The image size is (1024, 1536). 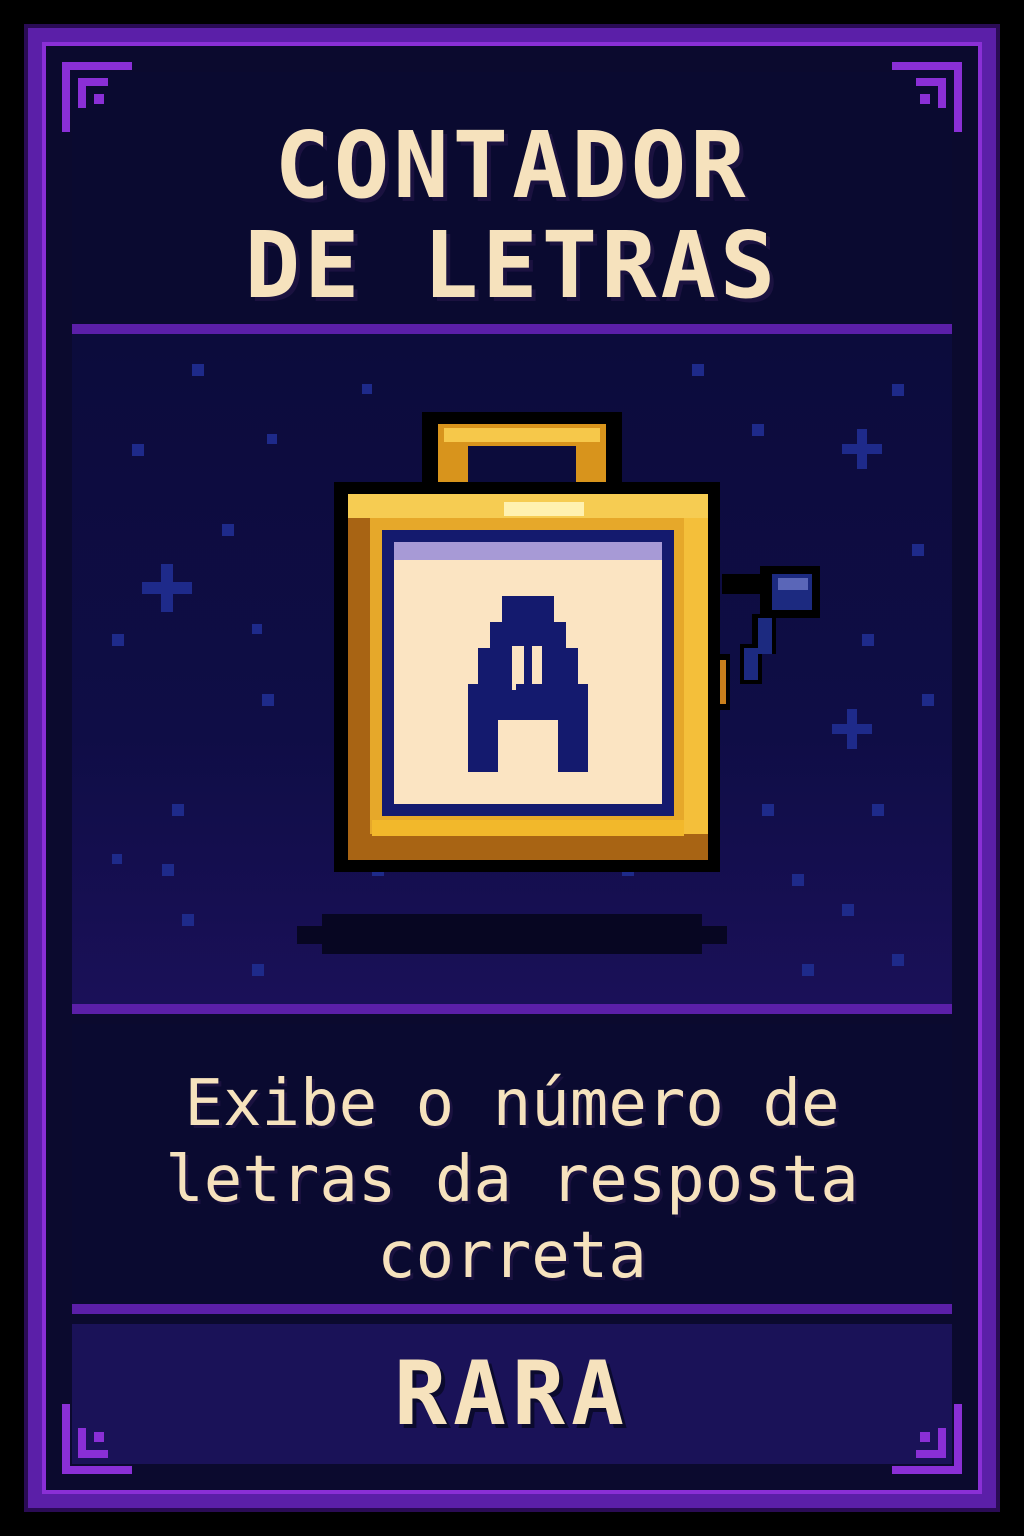 What do you see at coordinates (512, 215) in the screenshot?
I see `card-title: CONTADOR DE LETRAS` at bounding box center [512, 215].